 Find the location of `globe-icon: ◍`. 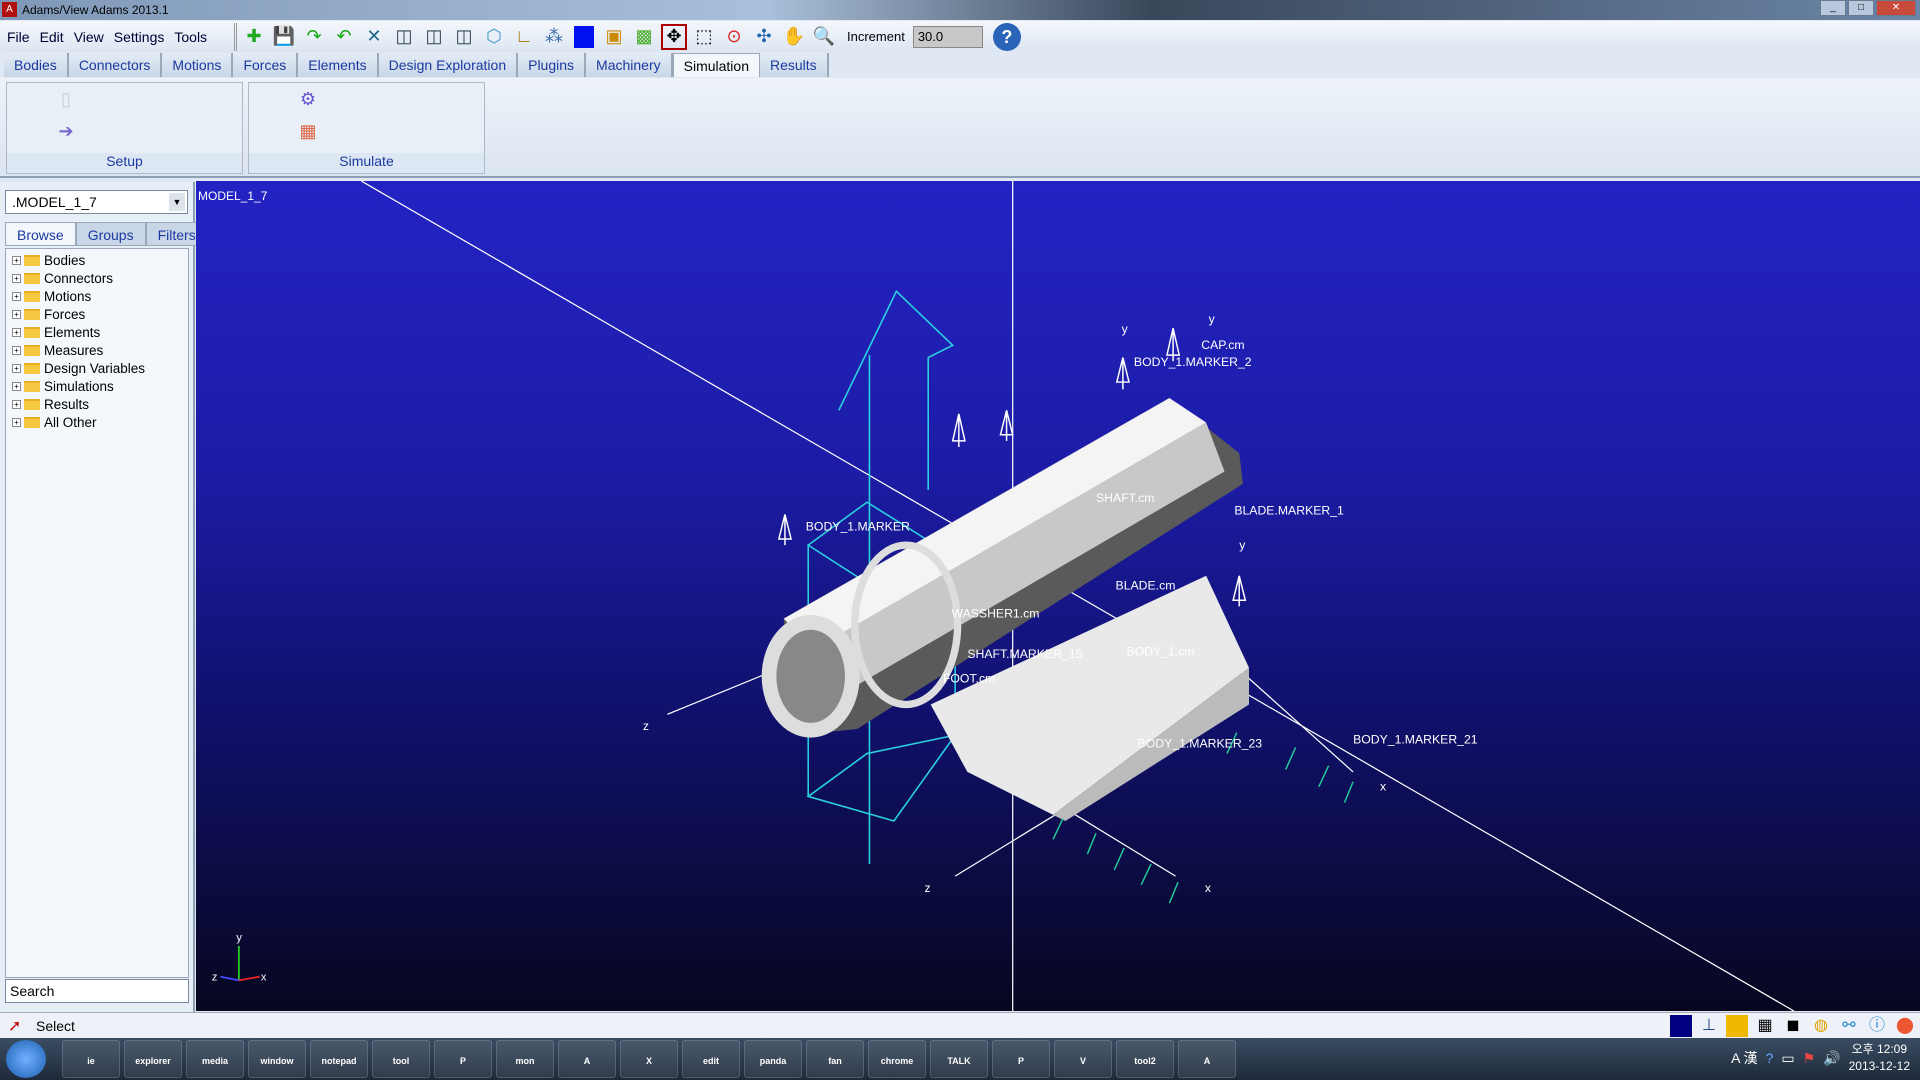

globe-icon: ◍ is located at coordinates (1821, 1026).